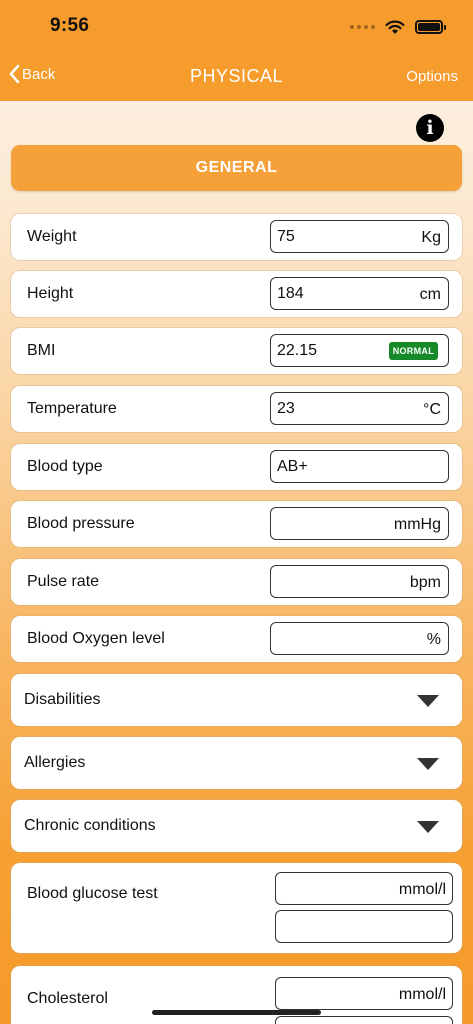 This screenshot has height=1024, width=473. Describe the element at coordinates (236, 27) in the screenshot. I see `status-bar: 9:56` at that location.